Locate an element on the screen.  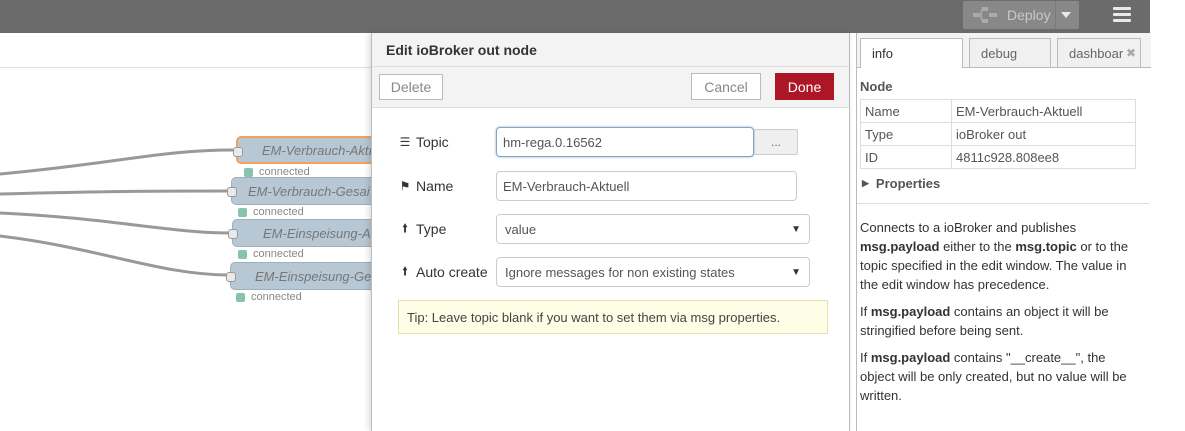
type-select: value ▼ is located at coordinates (653, 229).